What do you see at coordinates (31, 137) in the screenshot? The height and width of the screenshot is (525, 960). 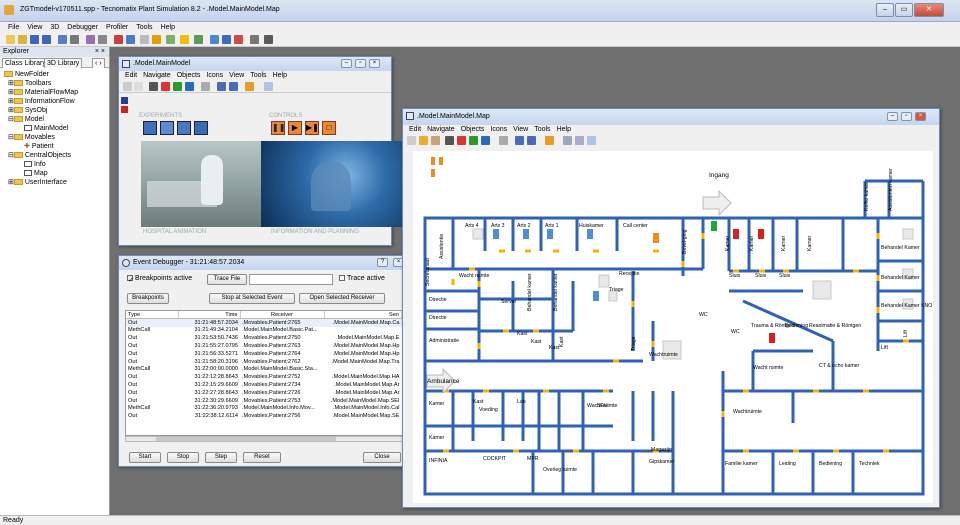 I see `tree-item: ⊟ Movables` at bounding box center [31, 137].